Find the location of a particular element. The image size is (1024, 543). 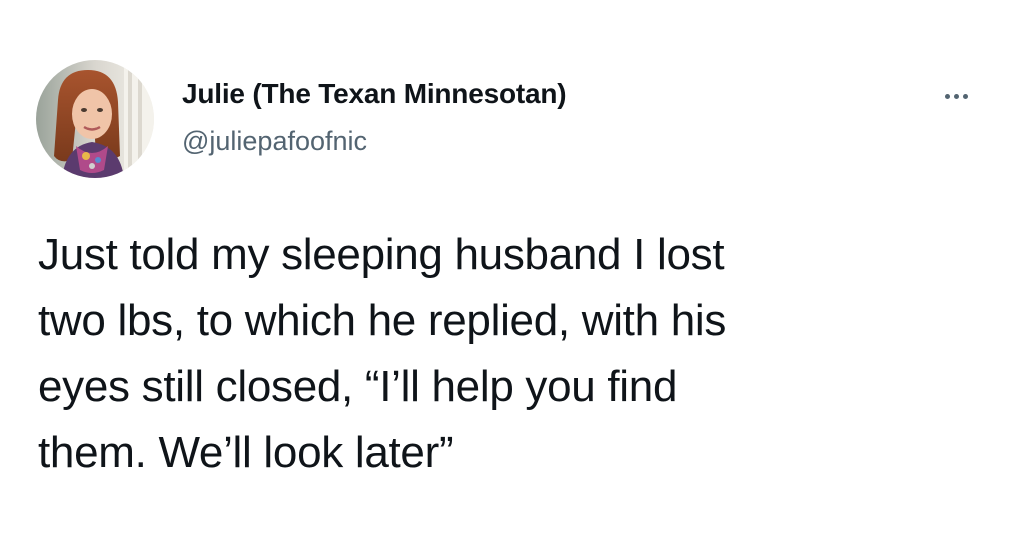

author-name: Julie (The Texan Minnesotan) is located at coordinates (374, 94).